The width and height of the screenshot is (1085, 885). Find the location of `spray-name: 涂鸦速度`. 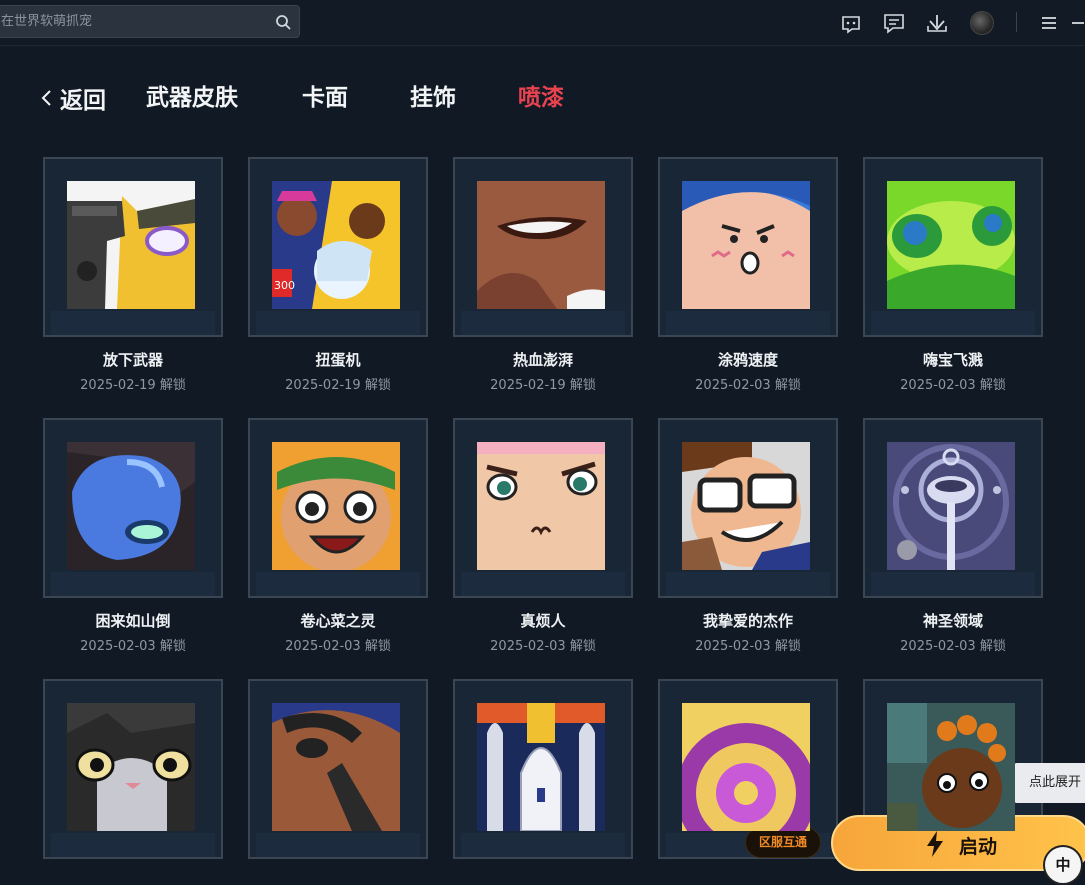

spray-name: 涂鸦速度 is located at coordinates (747, 360).